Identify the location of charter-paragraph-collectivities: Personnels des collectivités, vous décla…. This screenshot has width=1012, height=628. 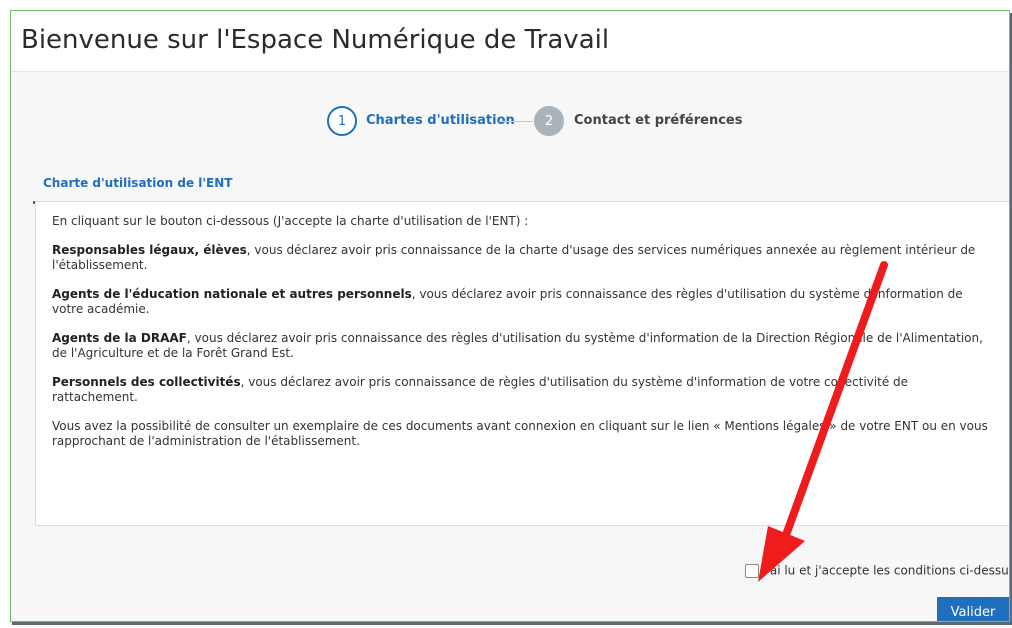
(523, 390).